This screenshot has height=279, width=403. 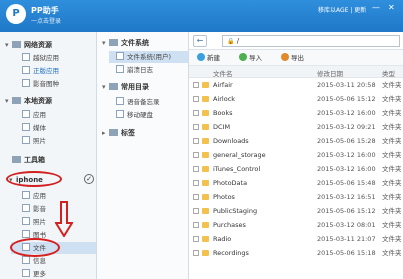 What do you see at coordinates (296, 141) in the screenshot?
I see `table-row: Downloads 2015-05-06 15:28 文件夹` at bounding box center [296, 141].